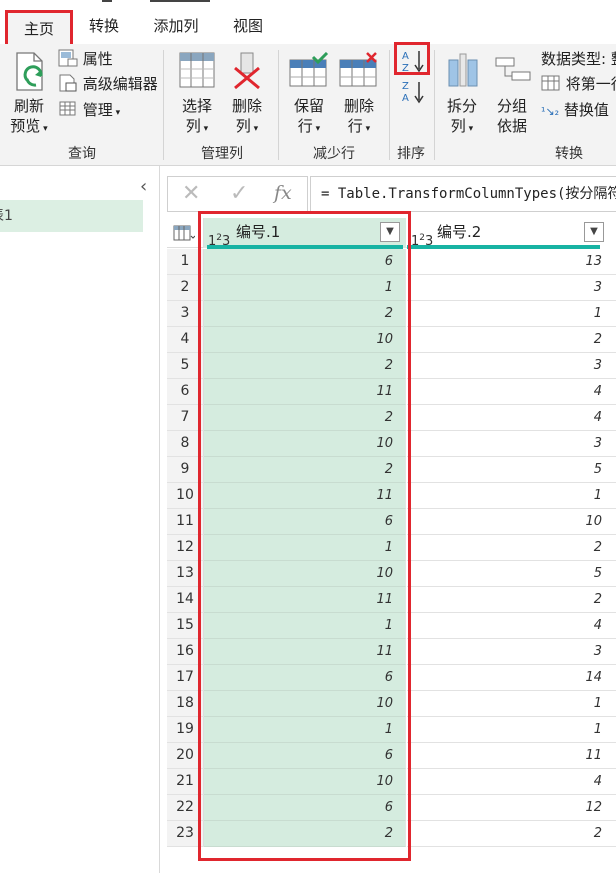 This screenshot has height=873, width=616. I want to click on row-number: 3, so click(185, 314).